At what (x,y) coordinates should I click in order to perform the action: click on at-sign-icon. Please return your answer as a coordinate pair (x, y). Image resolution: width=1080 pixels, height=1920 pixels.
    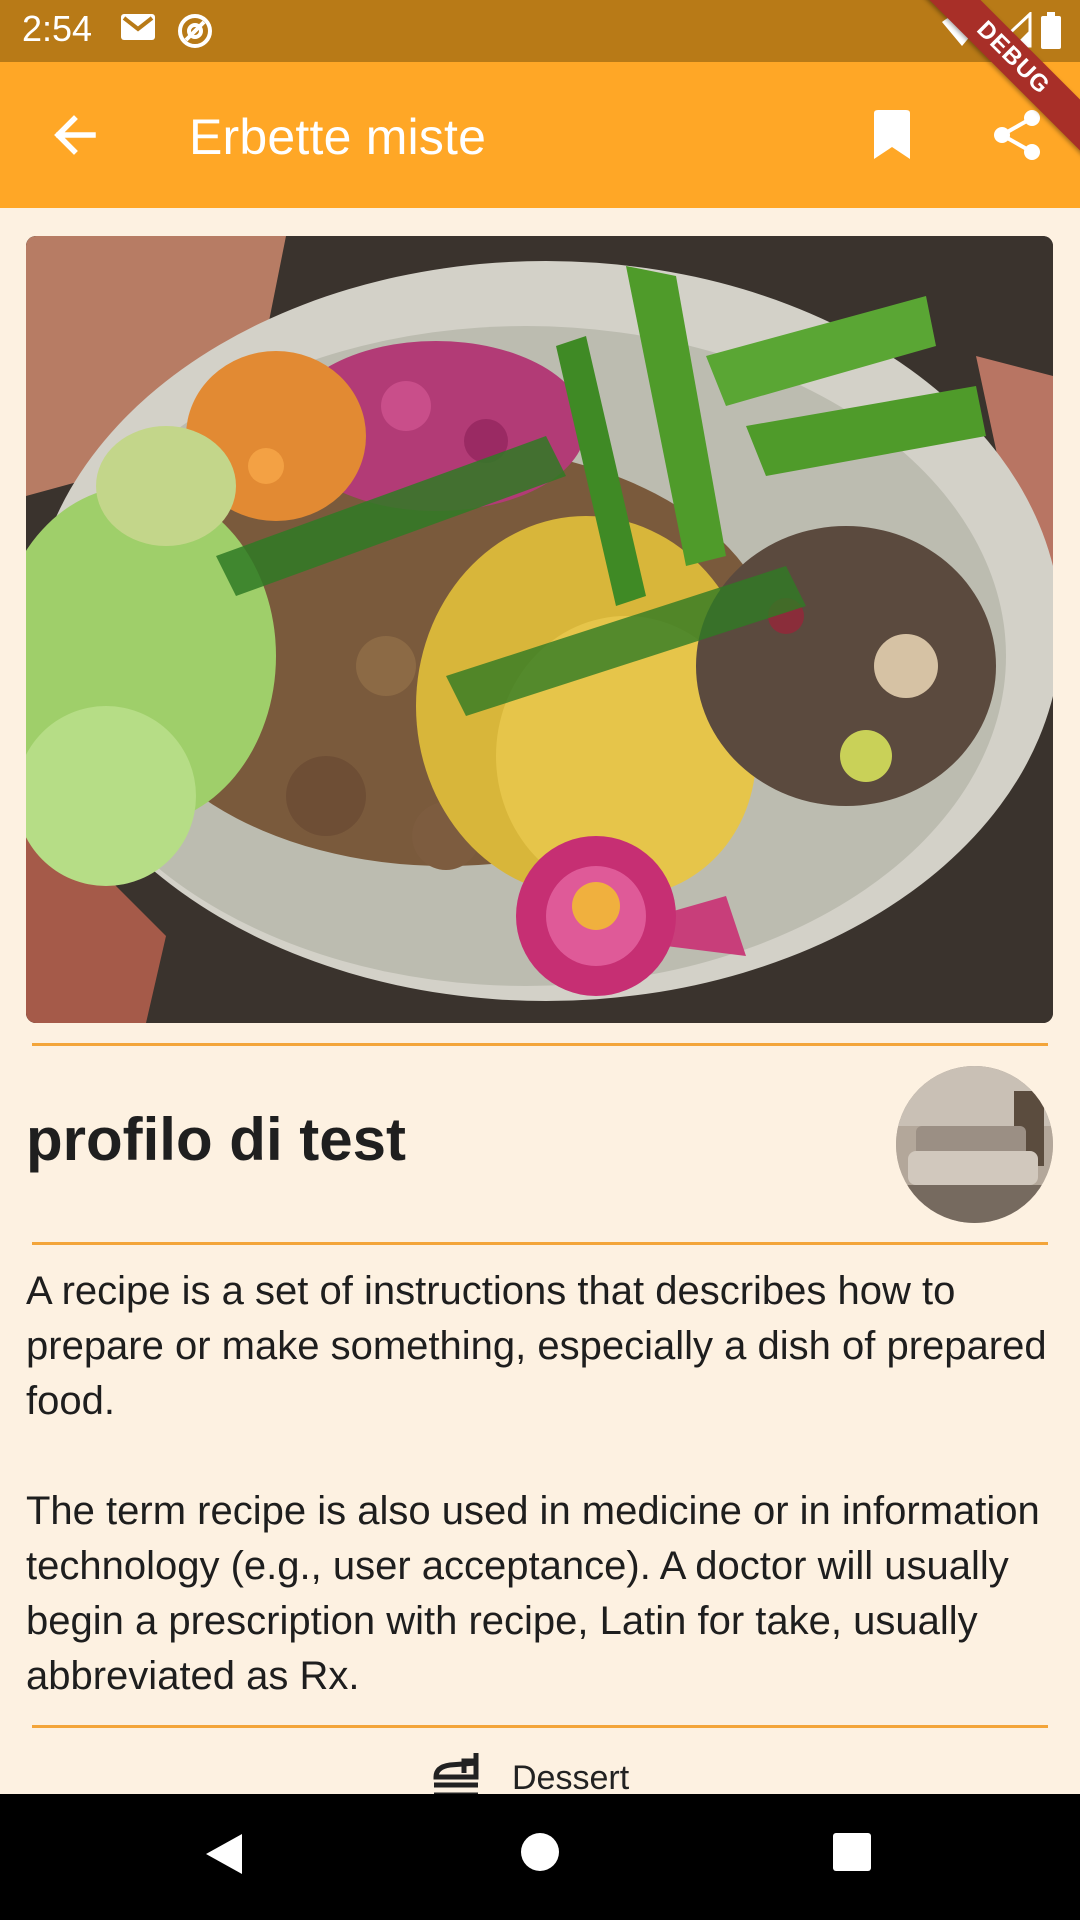
    Looking at the image, I should click on (195, 33).